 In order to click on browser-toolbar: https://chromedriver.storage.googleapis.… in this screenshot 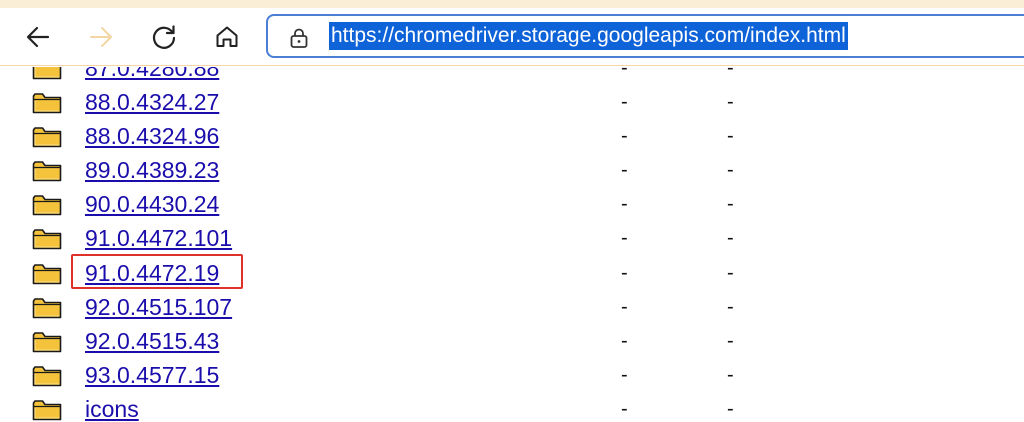, I will do `click(512, 37)`.